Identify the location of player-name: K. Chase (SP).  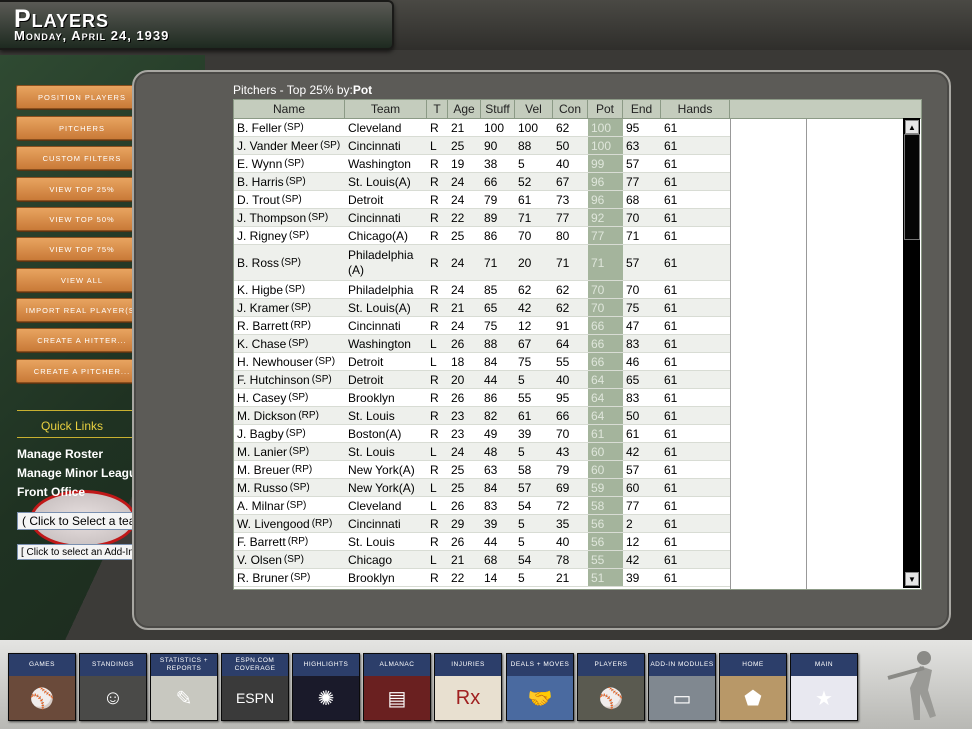
(289, 343).